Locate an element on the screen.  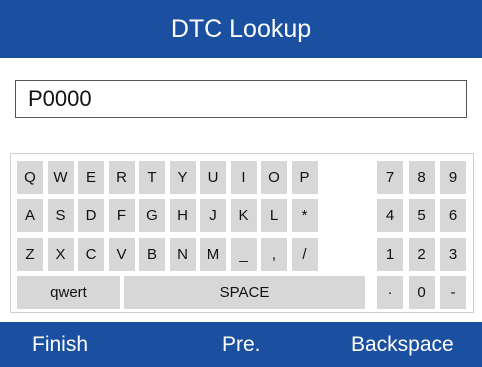
key-2-5: N is located at coordinates (182, 254).